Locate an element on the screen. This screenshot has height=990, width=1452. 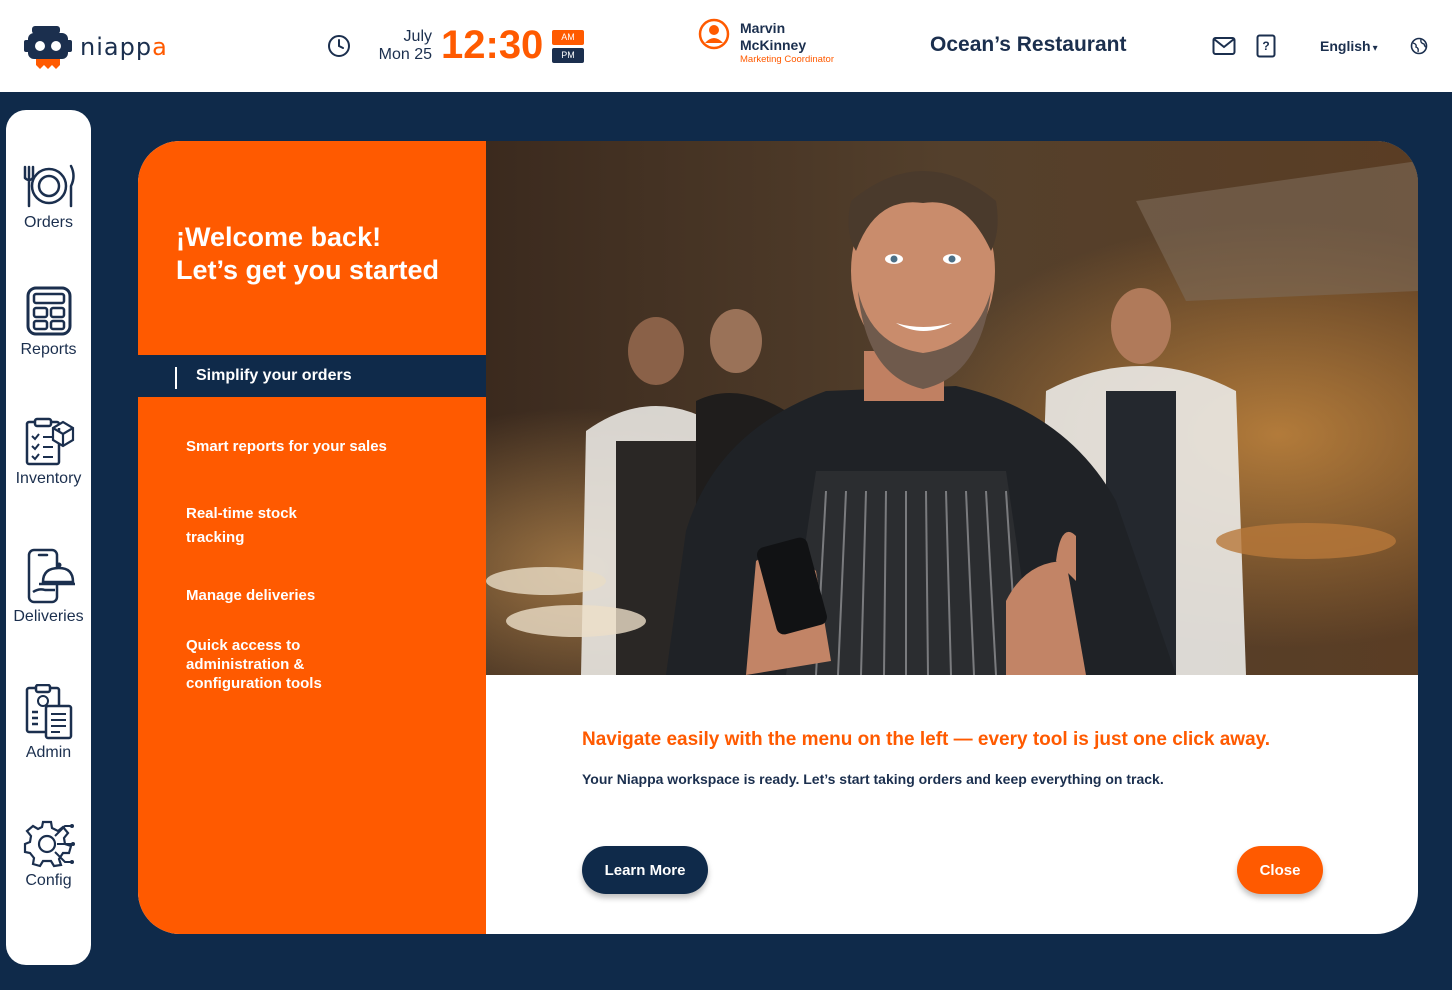
feature-item-stock: Real-time stock tracking is located at coordinates (261, 526).